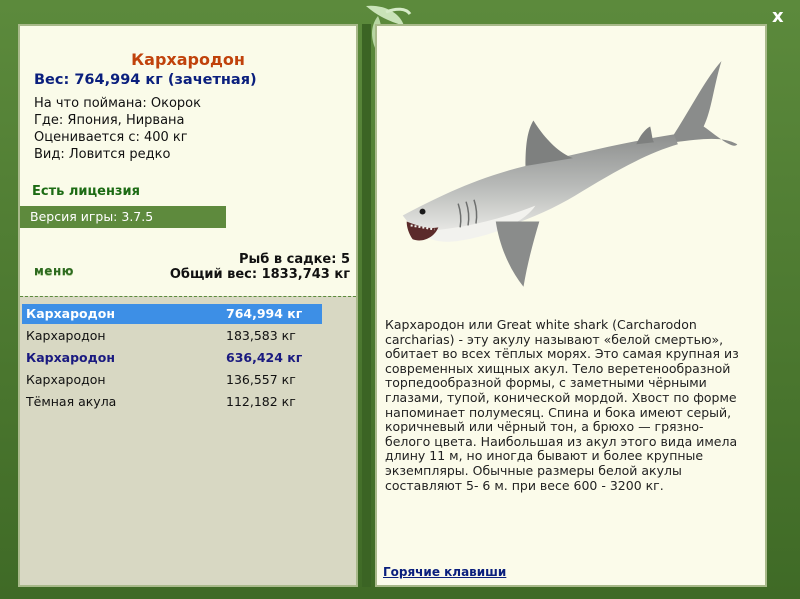 The height and width of the screenshot is (599, 800). I want to click on list-item-weight: 636,424 кг, so click(264, 357).